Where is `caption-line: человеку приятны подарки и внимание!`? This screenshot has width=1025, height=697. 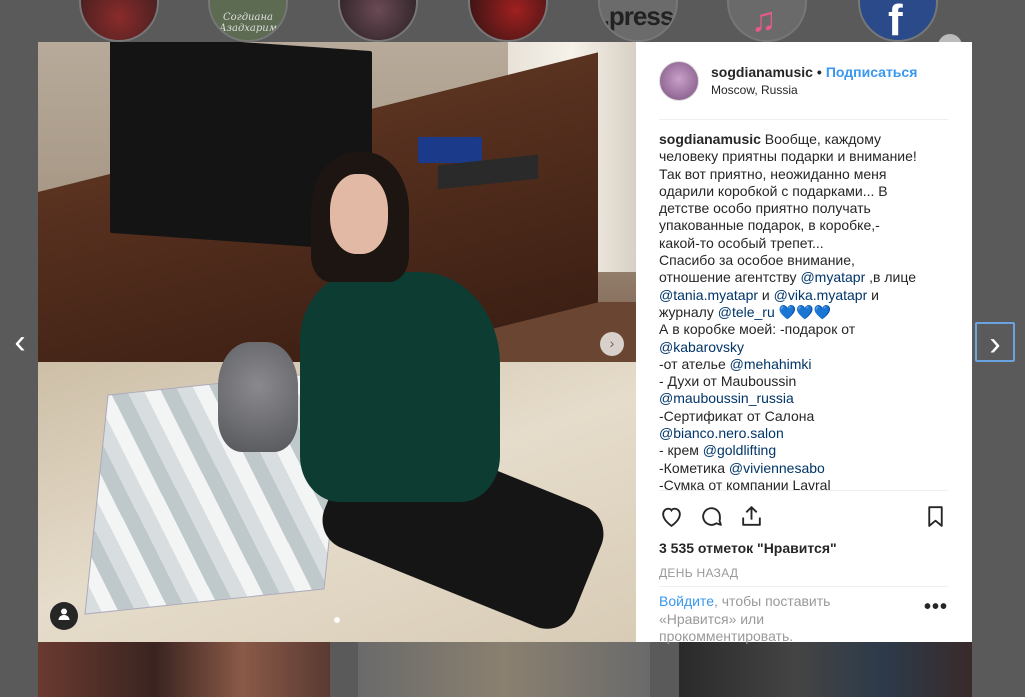 caption-line: человеку приятны подарки и внимание! is located at coordinates (788, 156).